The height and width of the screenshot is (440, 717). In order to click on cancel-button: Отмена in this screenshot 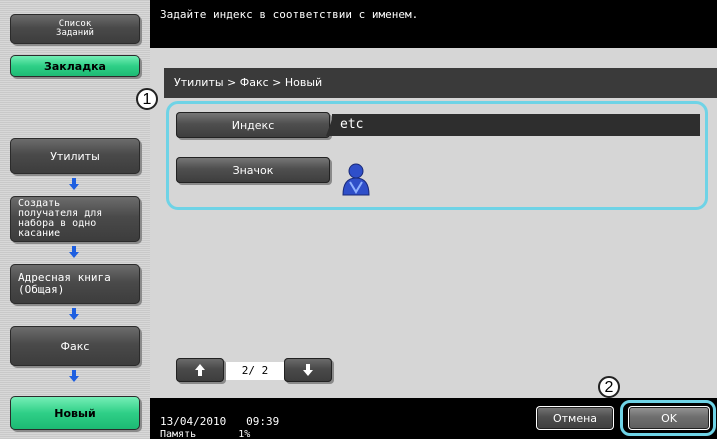, I will do `click(575, 418)`.